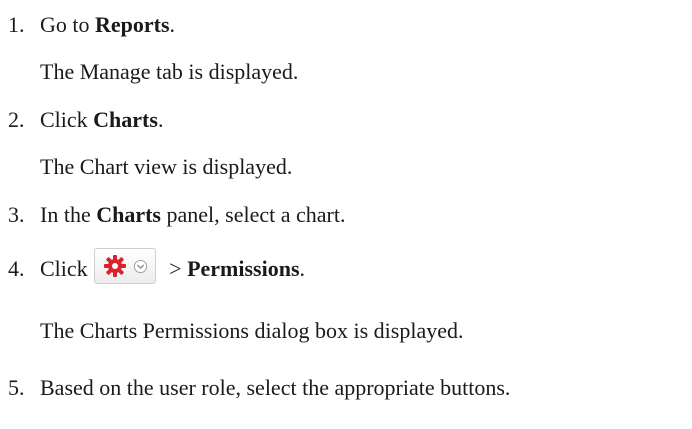 The width and height of the screenshot is (692, 429). I want to click on step-suffix: panel, select a chart., so click(253, 214).